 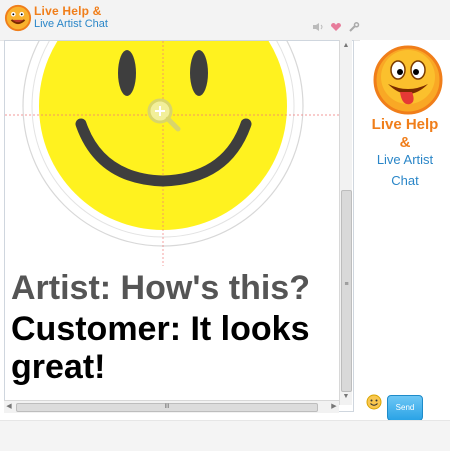 I want to click on vertical-scroll-thumb: ≡, so click(x=346, y=291).